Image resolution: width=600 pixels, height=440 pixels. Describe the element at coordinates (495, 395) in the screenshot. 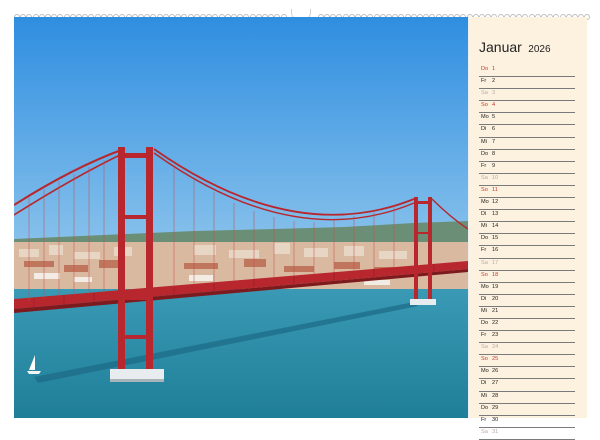

I see `day-number: 28` at that location.